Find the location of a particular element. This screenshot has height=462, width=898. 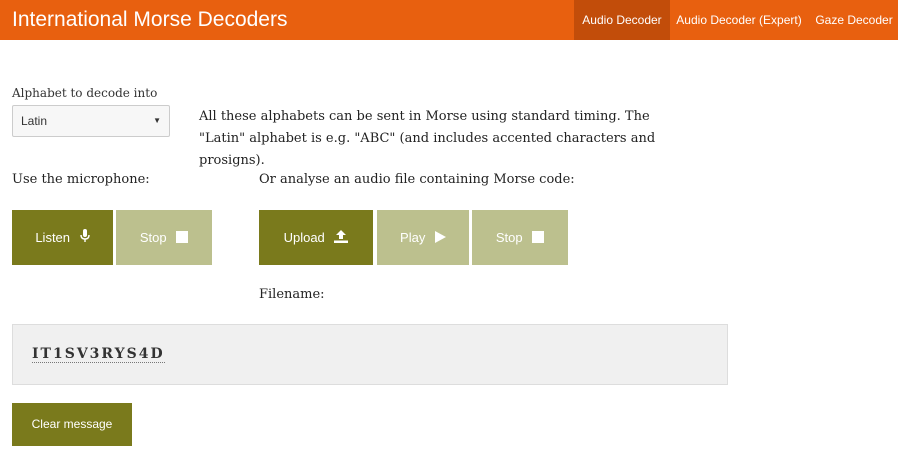

alphabet-selected-value: Latin is located at coordinates (34, 121).